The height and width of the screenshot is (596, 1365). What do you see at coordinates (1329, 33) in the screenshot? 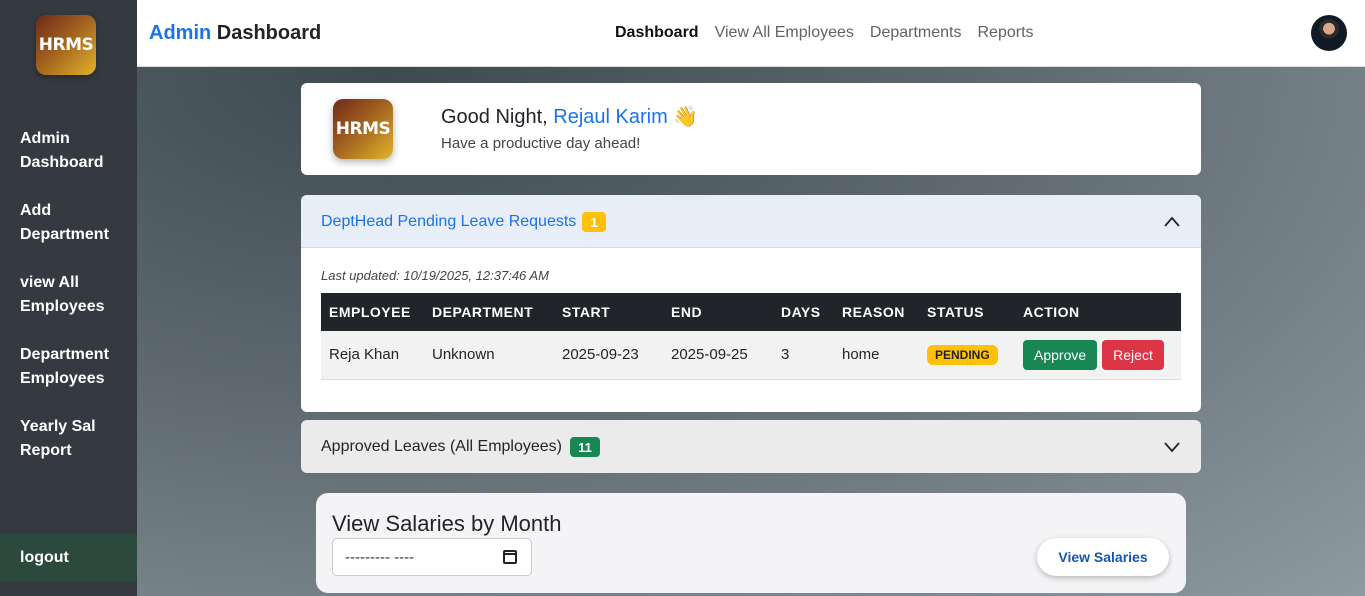
I see `avatar` at bounding box center [1329, 33].